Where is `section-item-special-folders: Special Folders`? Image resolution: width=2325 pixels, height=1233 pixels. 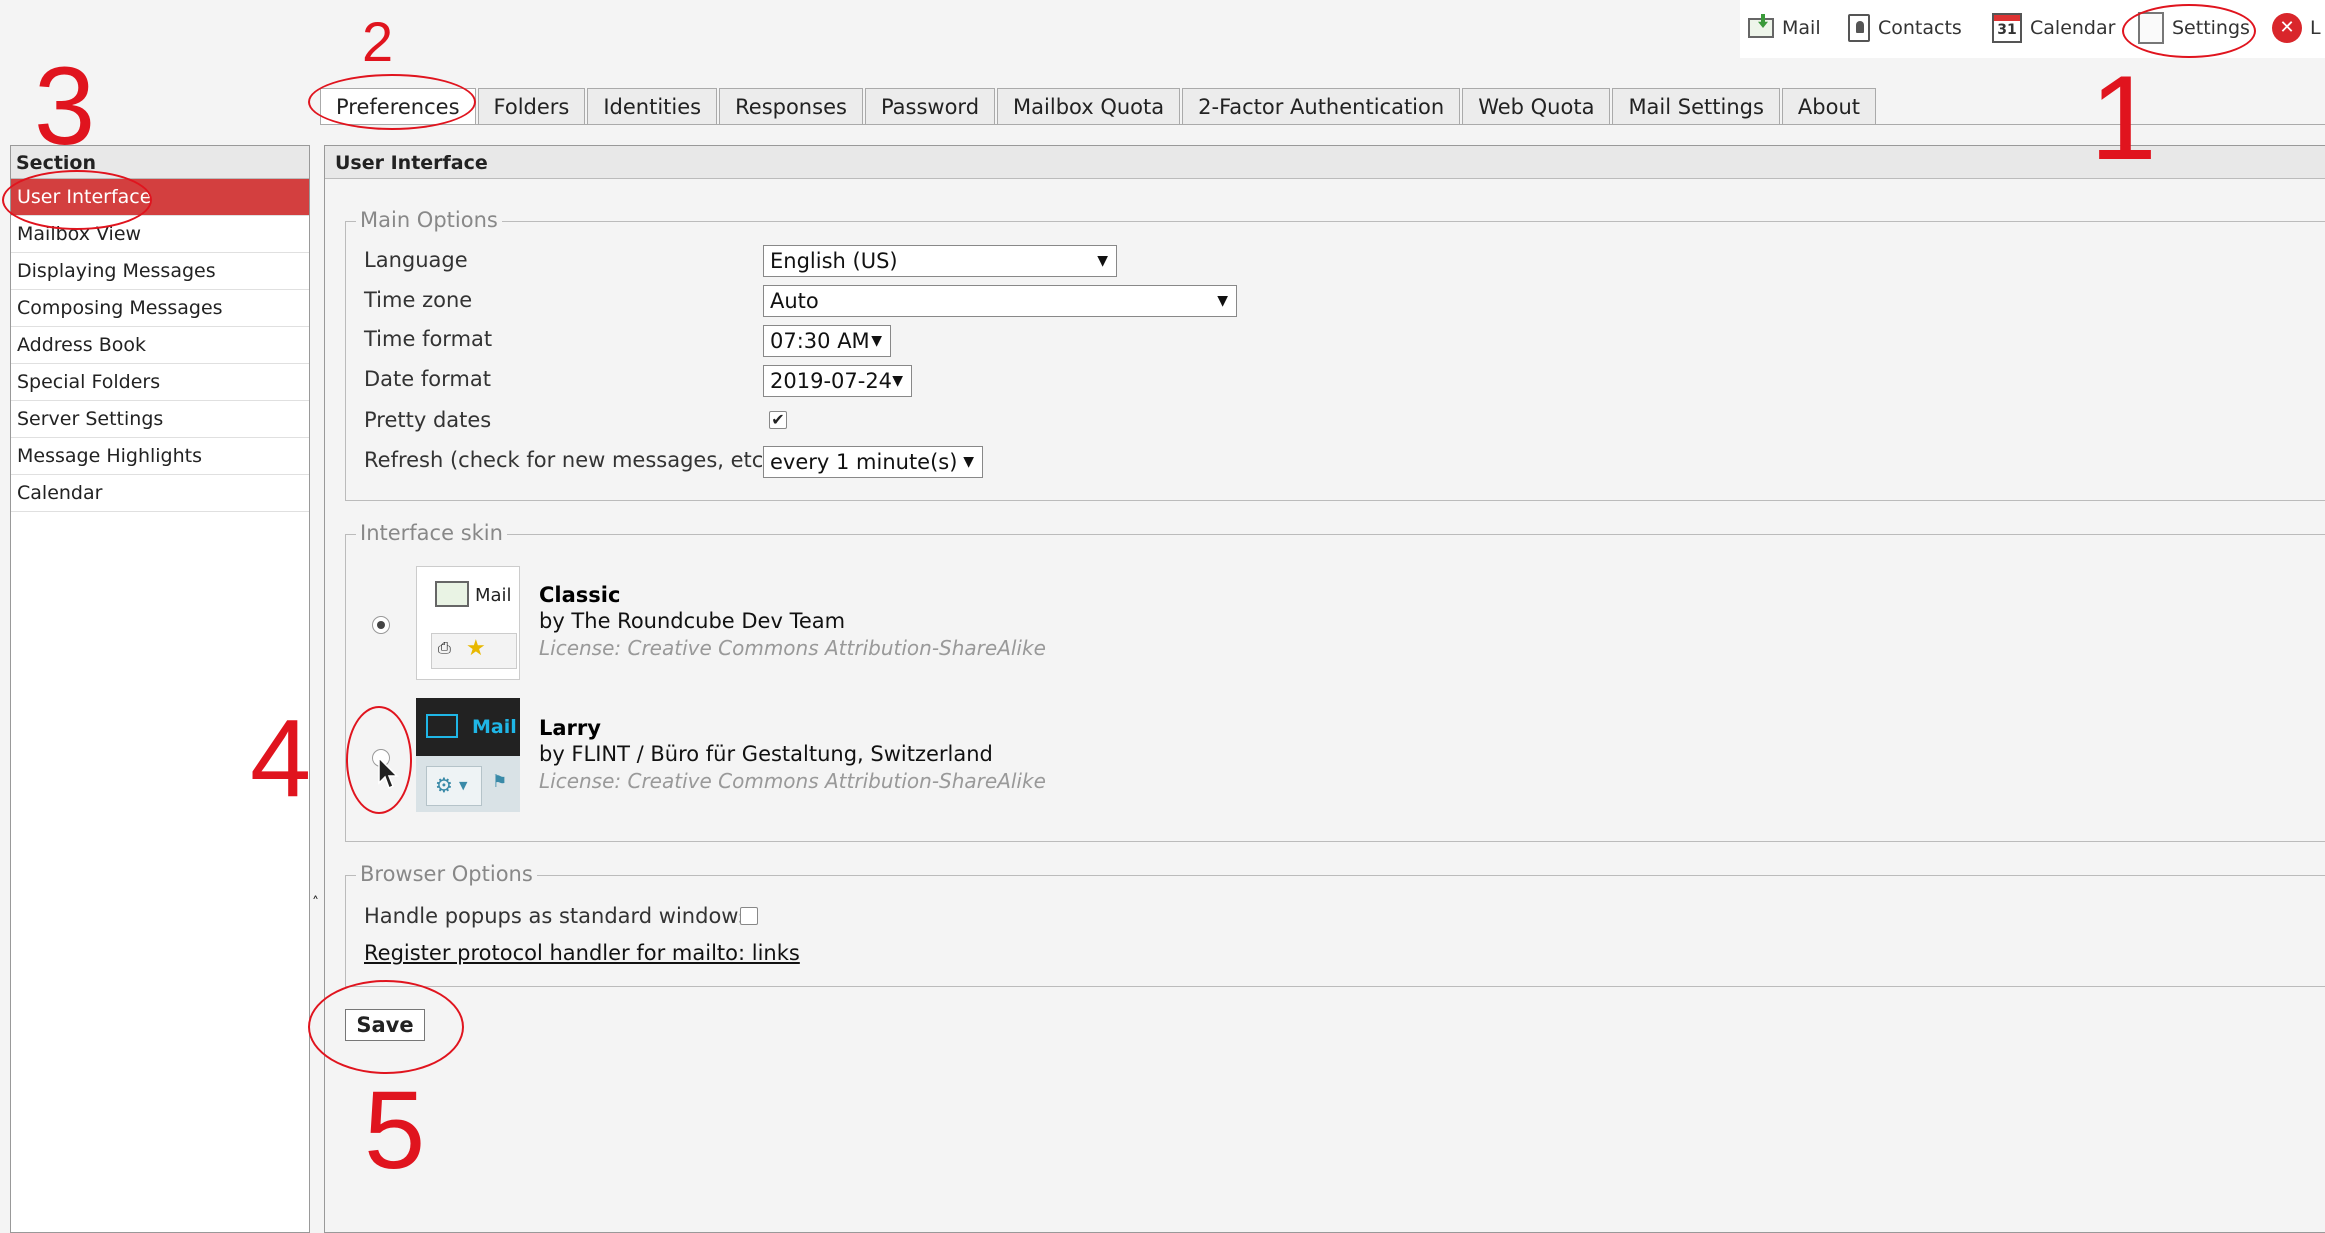 section-item-special-folders: Special Folders is located at coordinates (160, 382).